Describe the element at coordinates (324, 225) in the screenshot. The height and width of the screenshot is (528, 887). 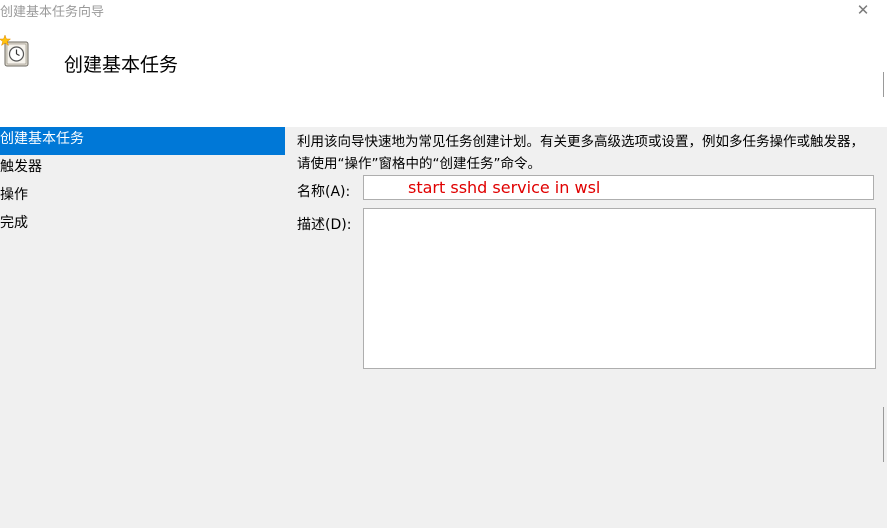
I see `description-label: 描述(D):` at that location.